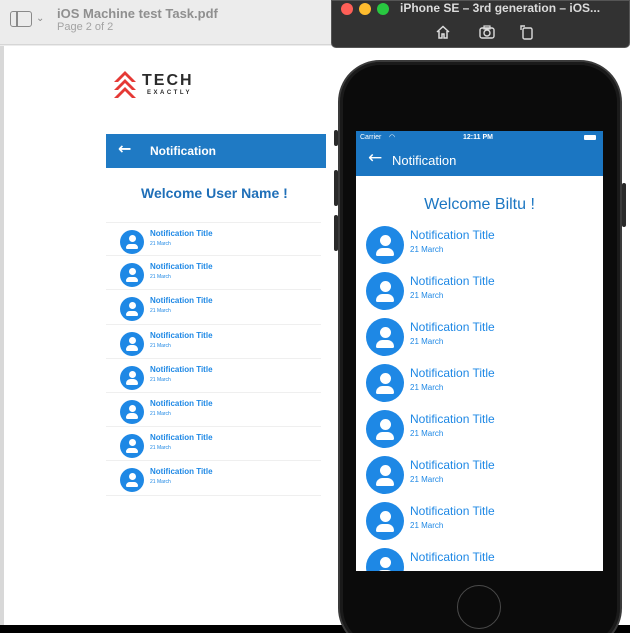  Describe the element at coordinates (487, 32) in the screenshot. I see `screenshot-icon` at that location.